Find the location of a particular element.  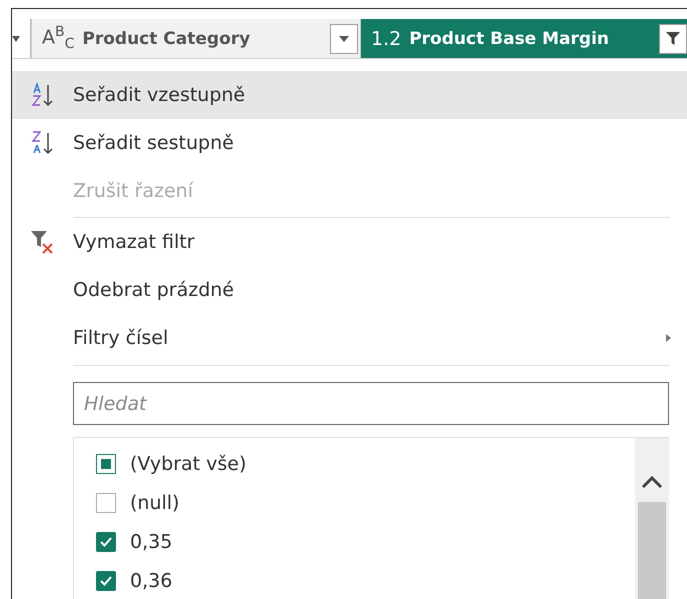

menu-item: Filtry čísel is located at coordinates (349, 338).